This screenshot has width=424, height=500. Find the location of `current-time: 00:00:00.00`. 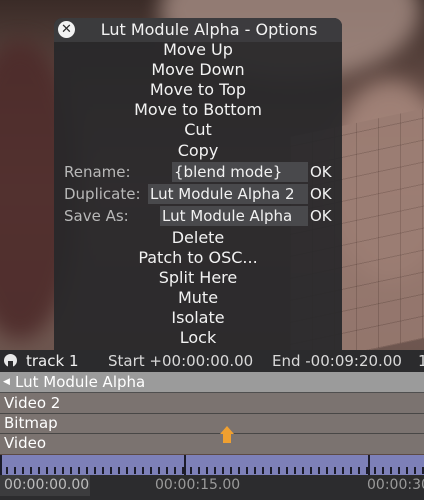

current-time: 00:00:00.00 is located at coordinates (45, 485).